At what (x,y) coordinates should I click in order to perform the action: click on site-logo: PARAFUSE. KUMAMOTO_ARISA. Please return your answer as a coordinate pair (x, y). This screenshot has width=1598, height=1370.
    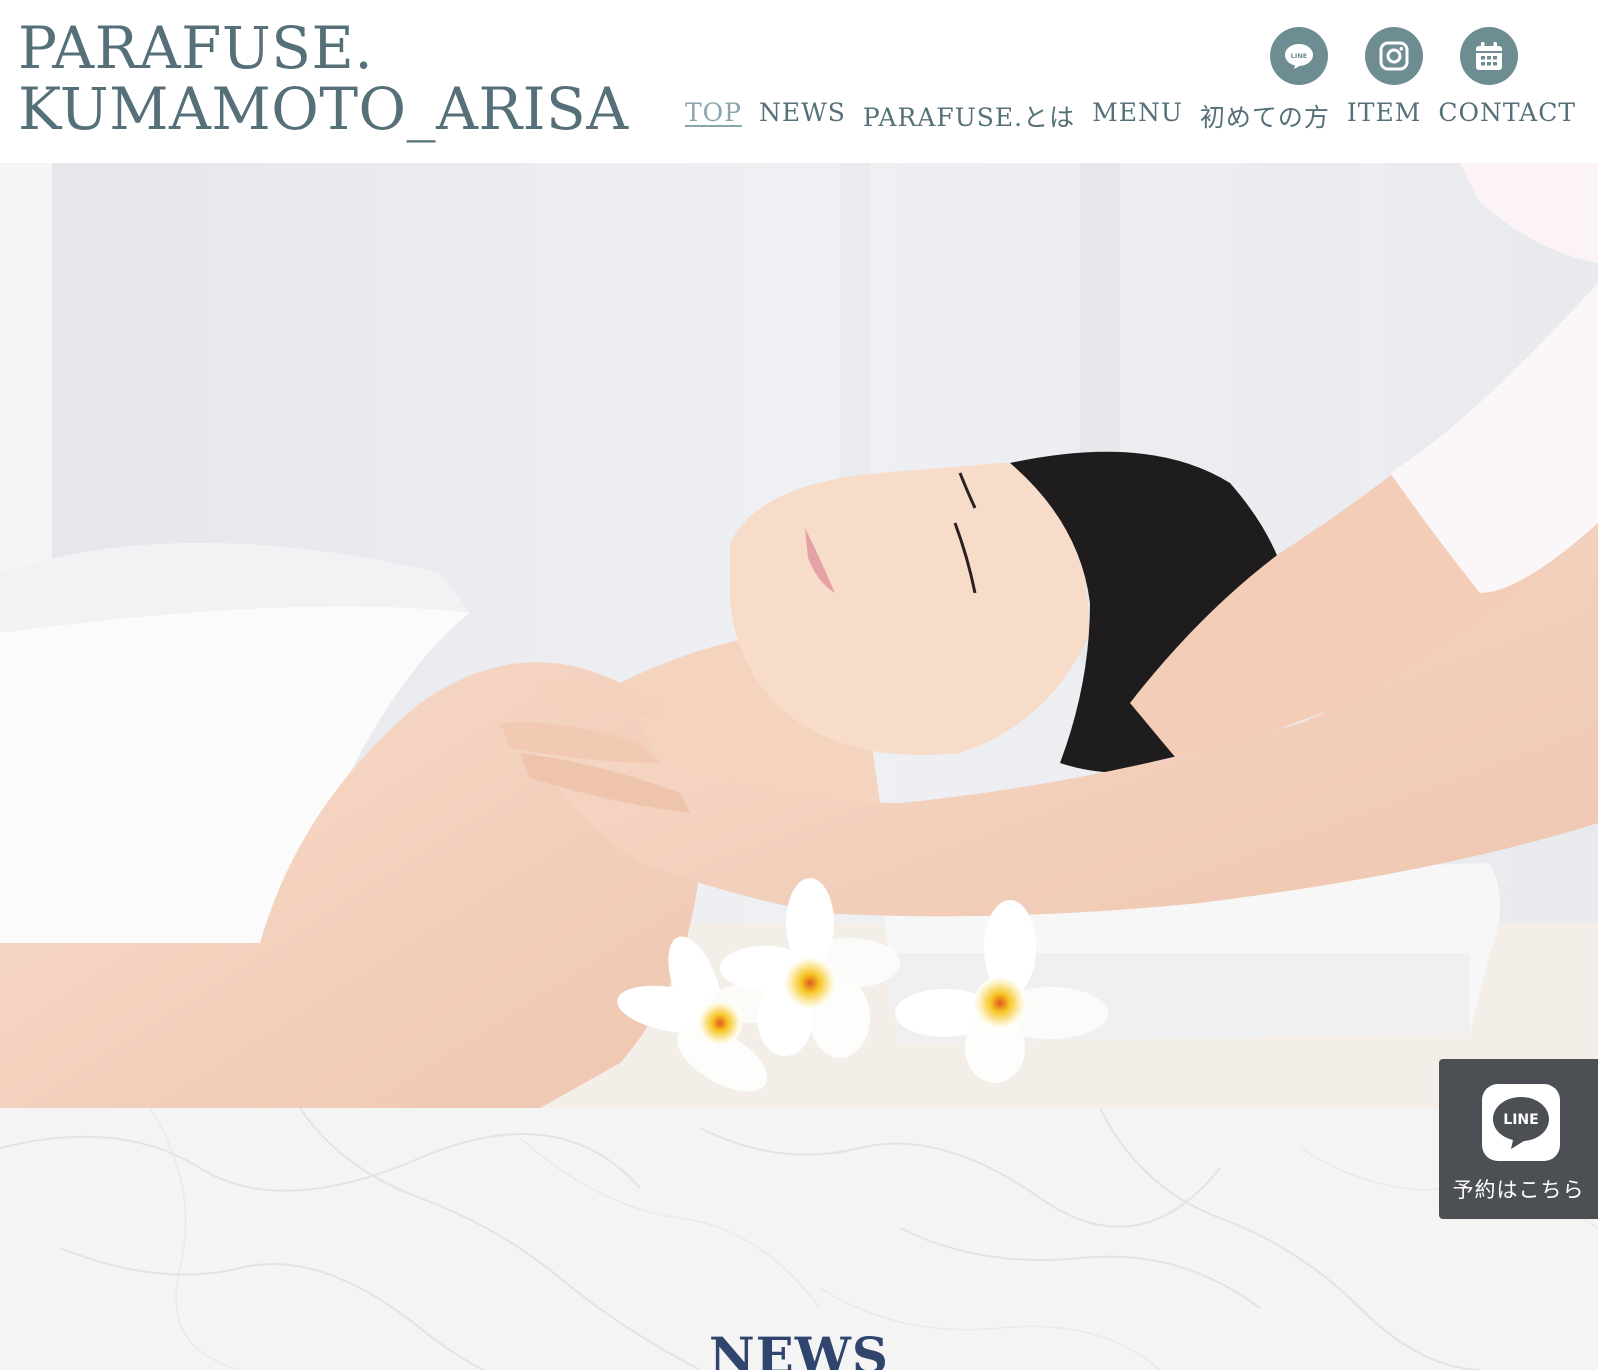
    Looking at the image, I should click on (323, 79).